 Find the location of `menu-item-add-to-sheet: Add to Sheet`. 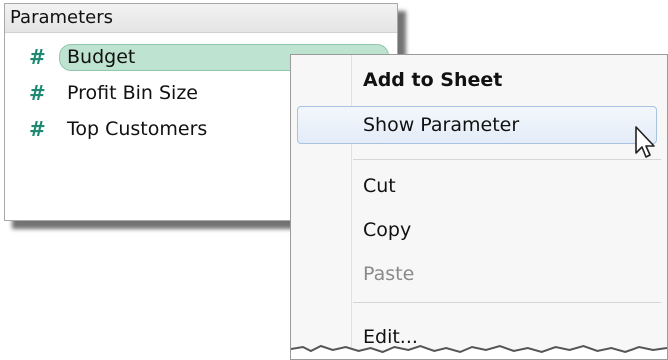

menu-item-add-to-sheet: Add to Sheet is located at coordinates (432, 80).